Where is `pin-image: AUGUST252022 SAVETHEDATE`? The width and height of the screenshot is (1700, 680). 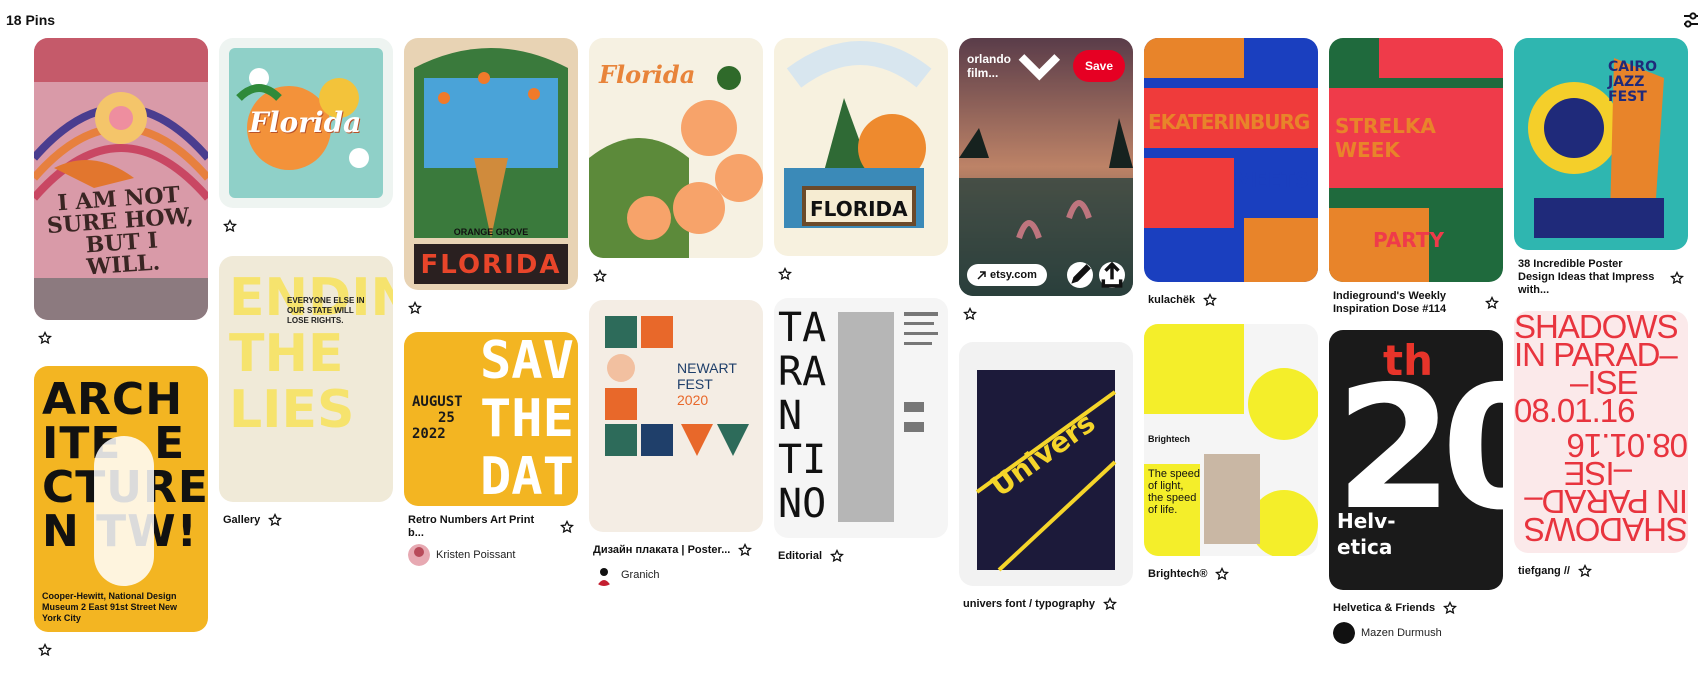 pin-image: AUGUST252022 SAVETHEDATE is located at coordinates (491, 419).